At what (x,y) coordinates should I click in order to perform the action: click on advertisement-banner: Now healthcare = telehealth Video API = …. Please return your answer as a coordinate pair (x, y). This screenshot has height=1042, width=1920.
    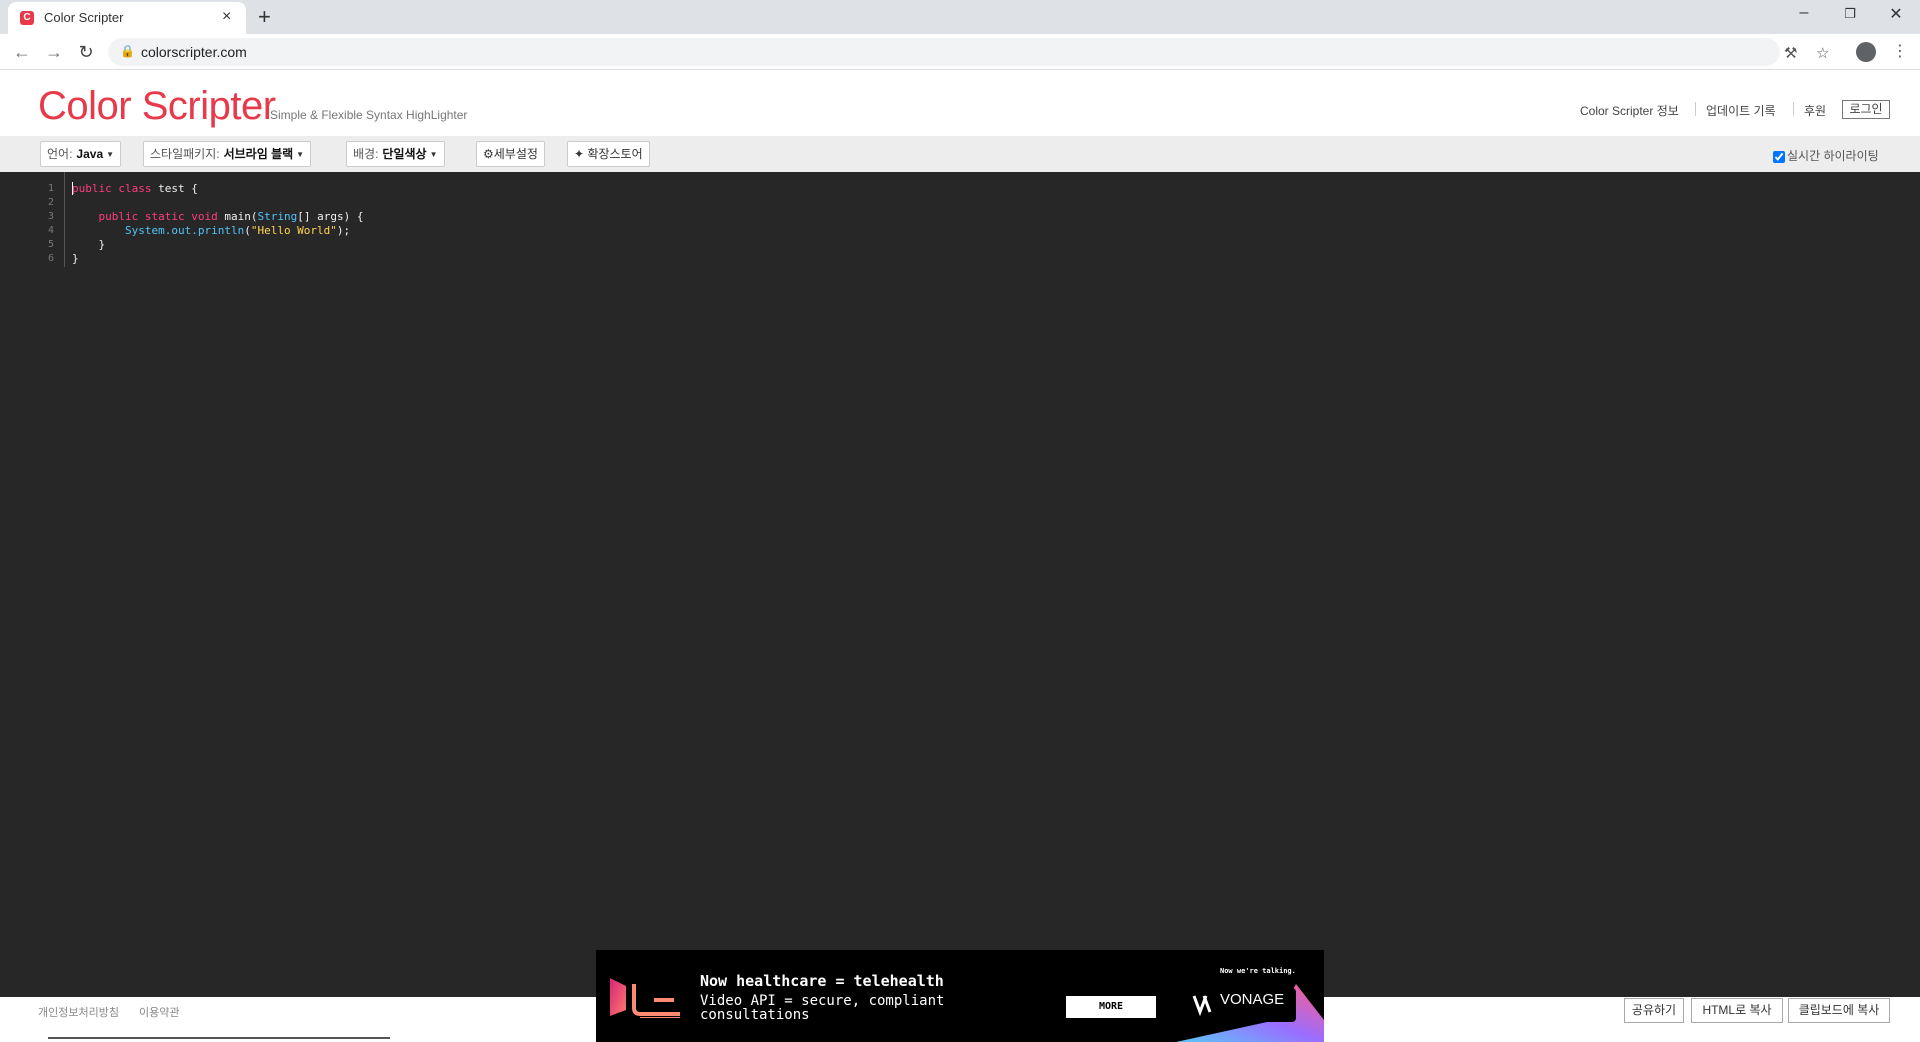
    Looking at the image, I should click on (960, 996).